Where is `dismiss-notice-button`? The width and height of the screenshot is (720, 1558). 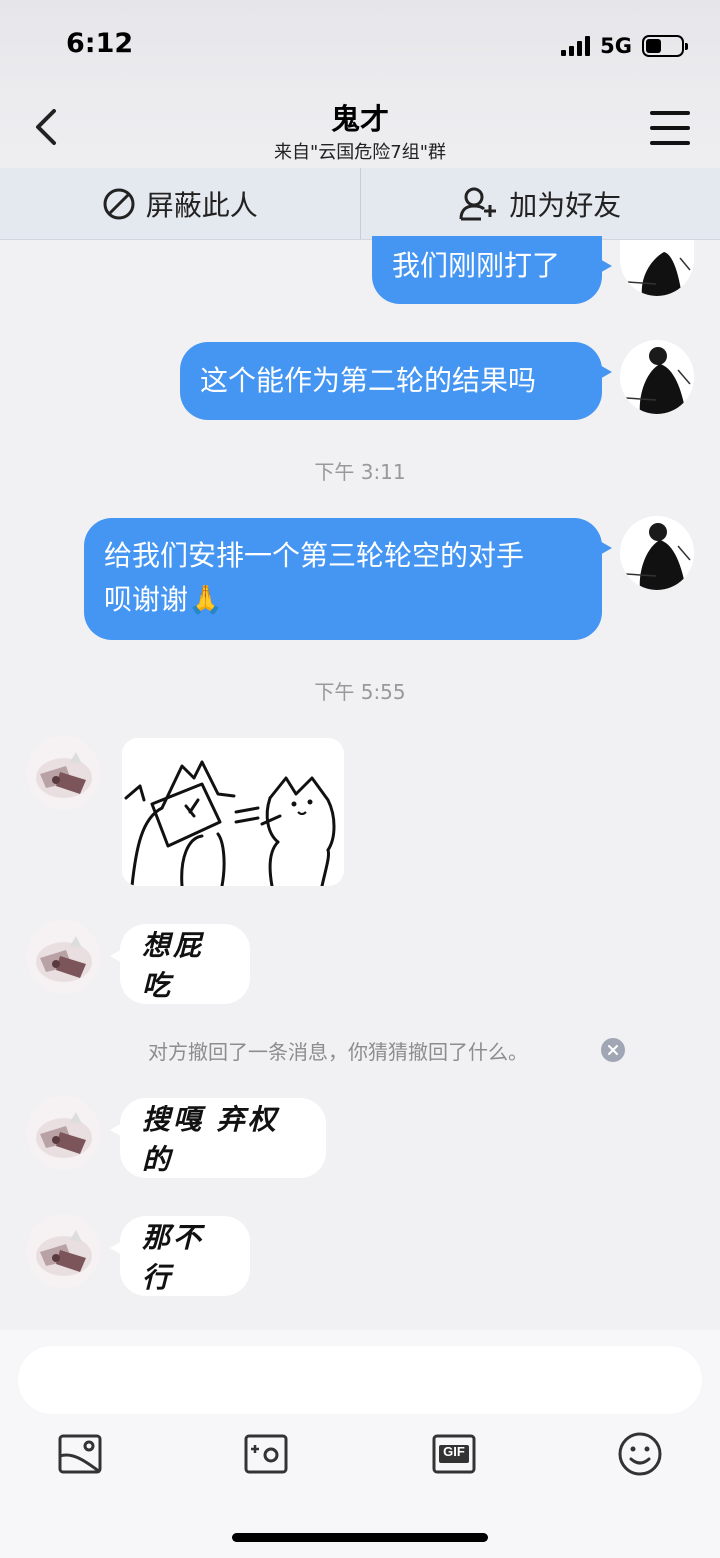 dismiss-notice-button is located at coordinates (613, 1050).